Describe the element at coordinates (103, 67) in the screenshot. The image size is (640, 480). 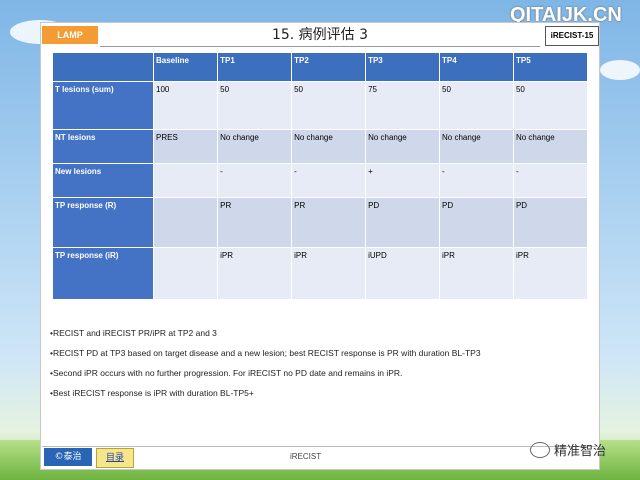
I see `table-header-cell` at that location.